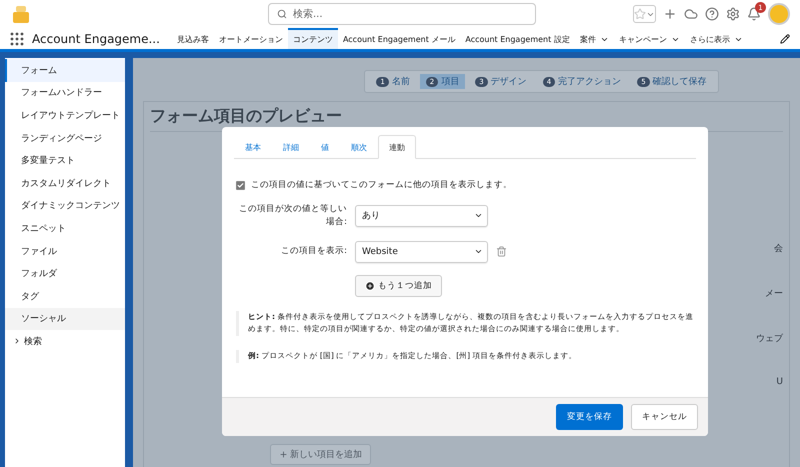 This screenshot has height=467, width=800. Describe the element at coordinates (589, 417) in the screenshot. I see `save-button: 変更を保存` at that location.